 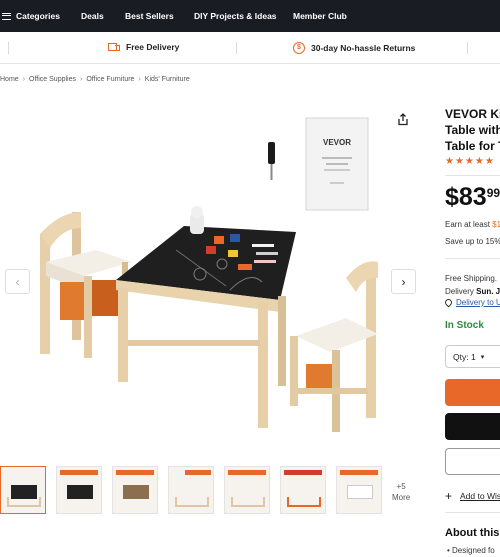 I want to click on thumbnail-strip, so click(x=215, y=491).